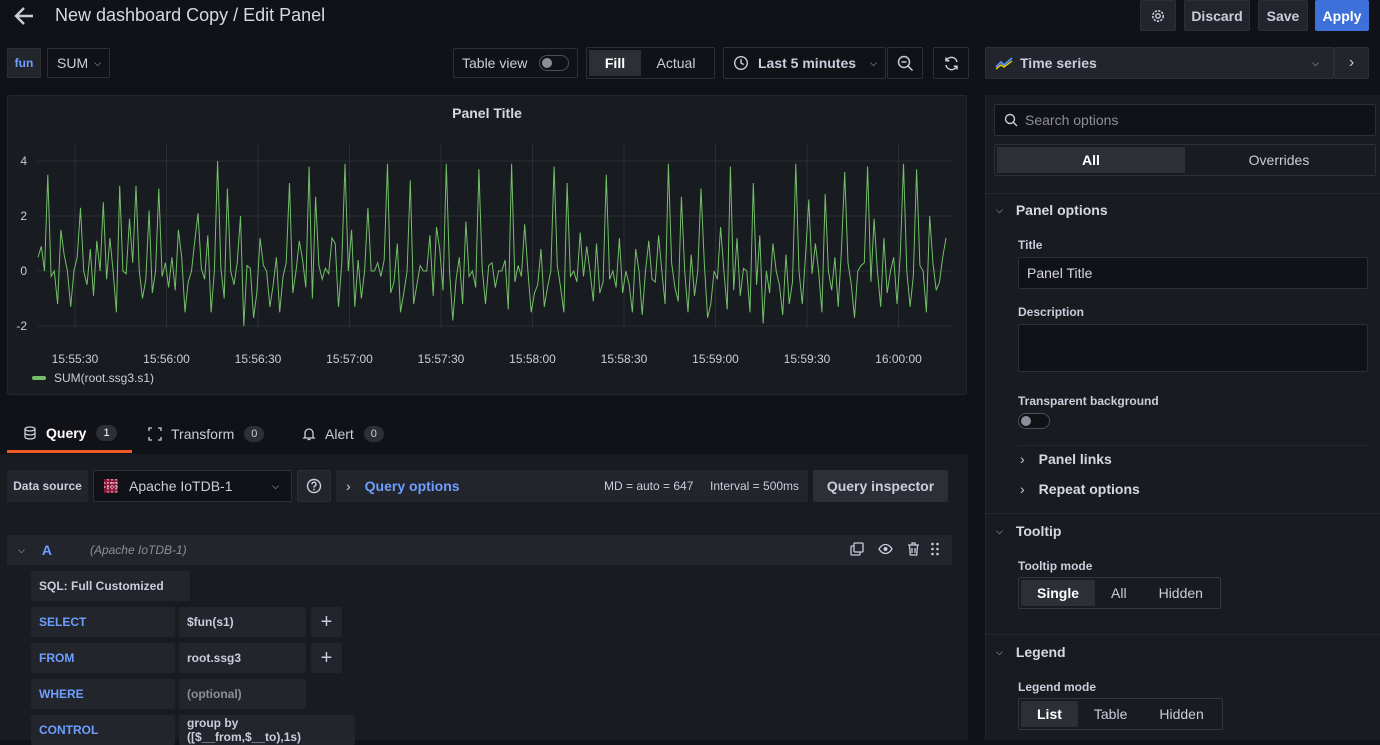  What do you see at coordinates (1038, 531) in the screenshot?
I see `tooltip-label: Tooltip` at bounding box center [1038, 531].